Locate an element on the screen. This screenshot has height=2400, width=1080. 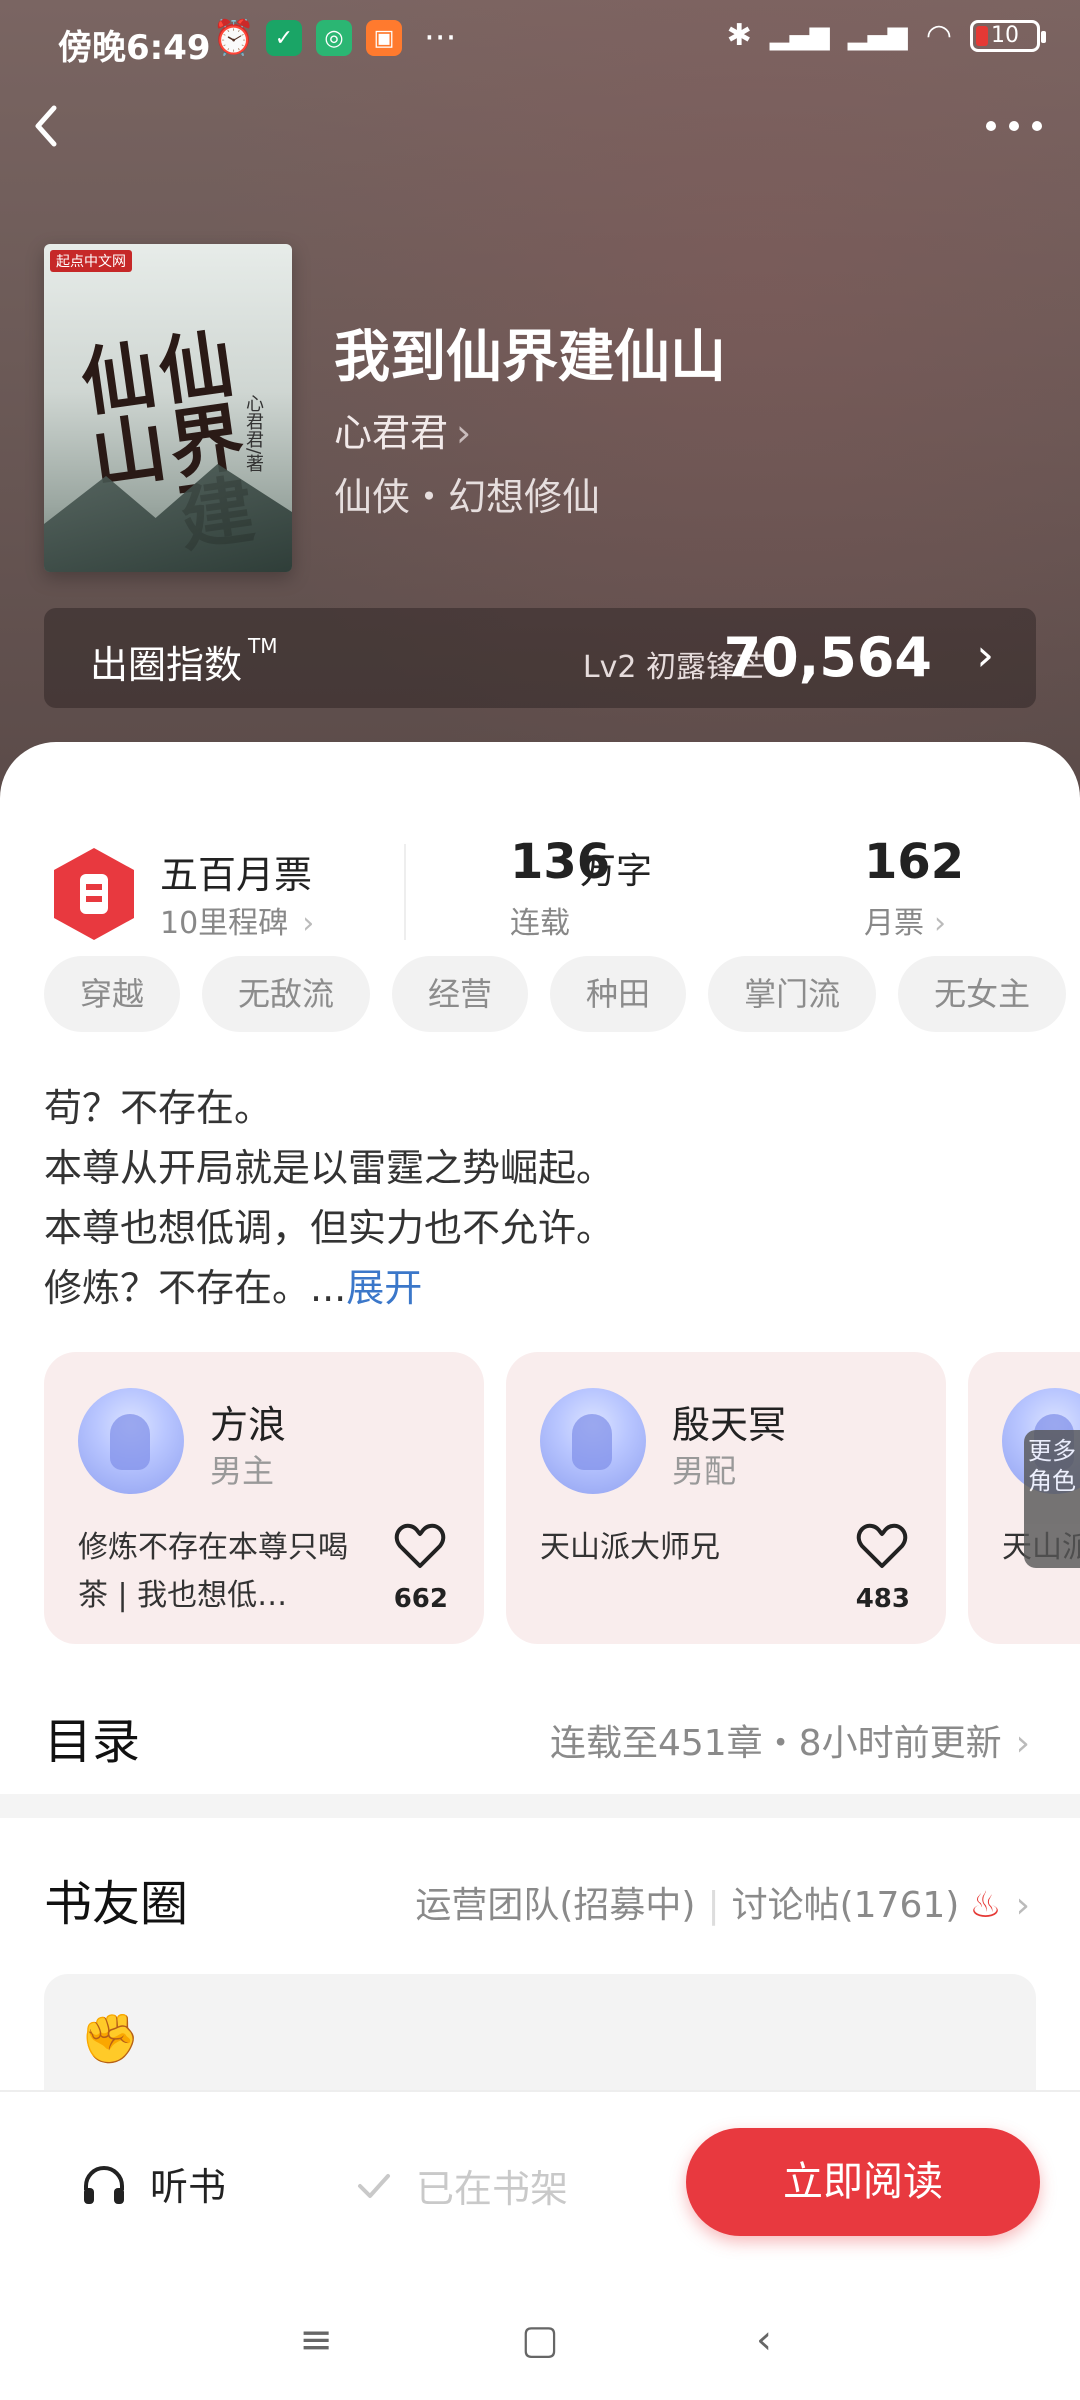
battery-icon: 10 is located at coordinates (1008, 35).